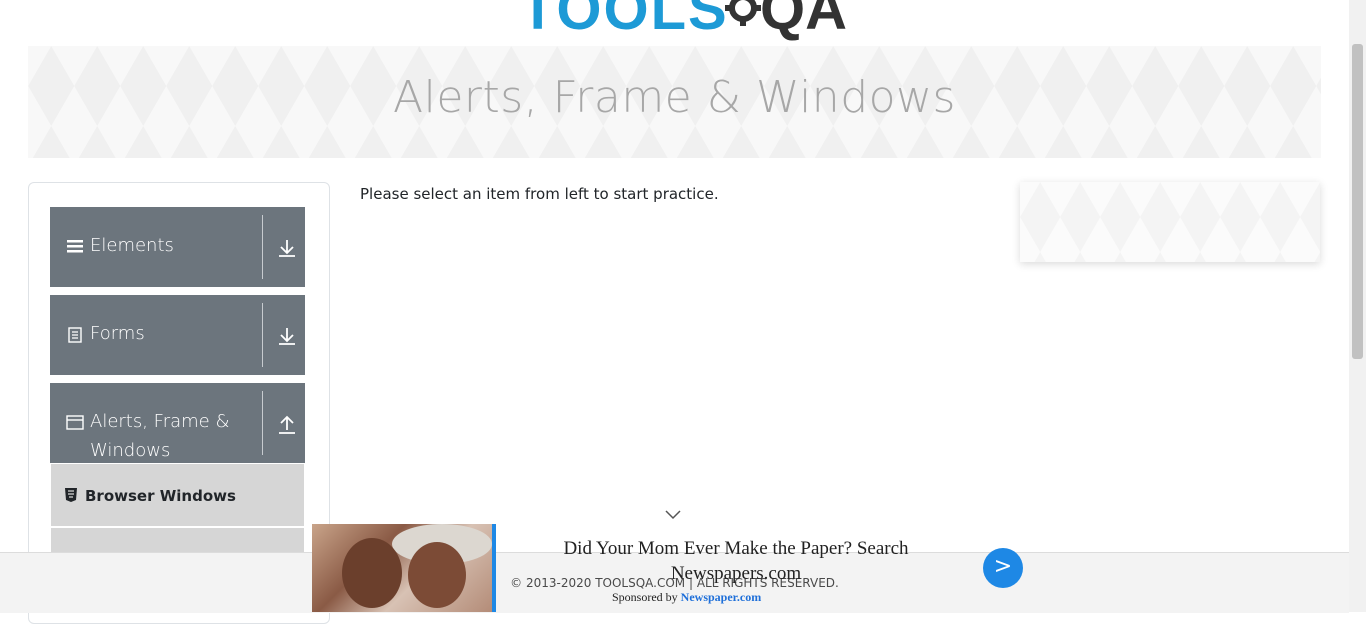  What do you see at coordinates (71, 495) in the screenshot?
I see `html5-icon` at bounding box center [71, 495].